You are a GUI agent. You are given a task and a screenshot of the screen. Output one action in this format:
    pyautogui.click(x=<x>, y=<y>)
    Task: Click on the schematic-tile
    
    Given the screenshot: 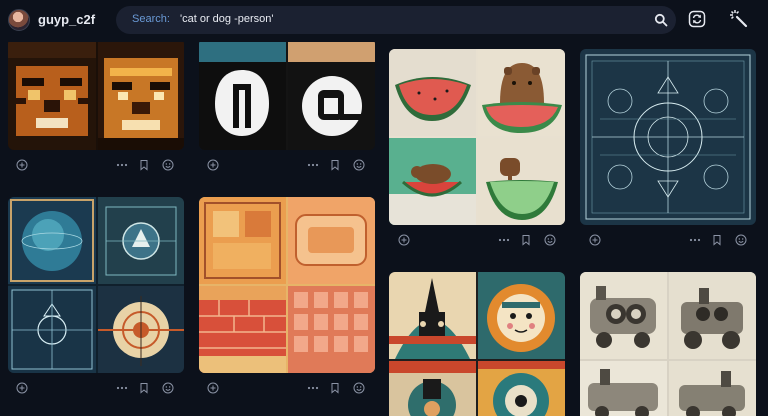 What is the action you would take?
    pyautogui.click(x=52, y=329)
    